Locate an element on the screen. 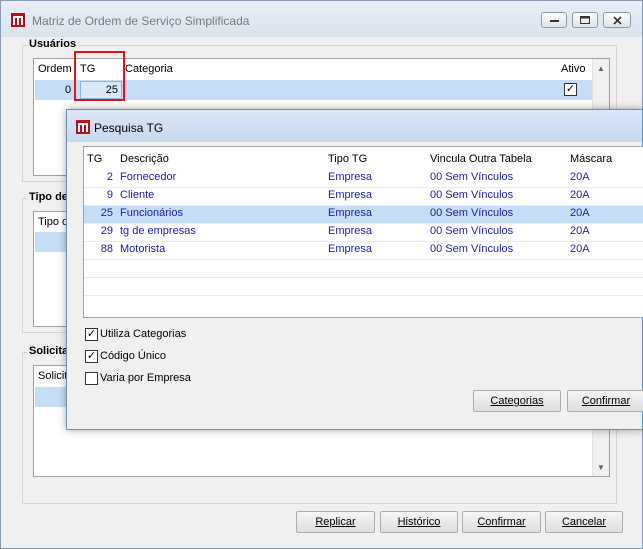  option-checkbox-label: Varia por Empresa is located at coordinates (145, 378).